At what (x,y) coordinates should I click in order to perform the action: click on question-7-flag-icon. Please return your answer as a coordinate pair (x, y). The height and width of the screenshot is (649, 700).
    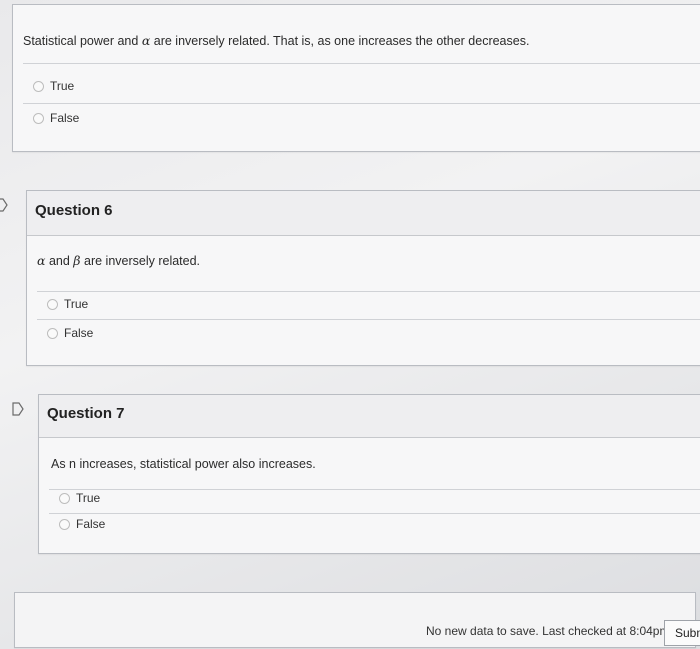
    Looking at the image, I should click on (18, 409).